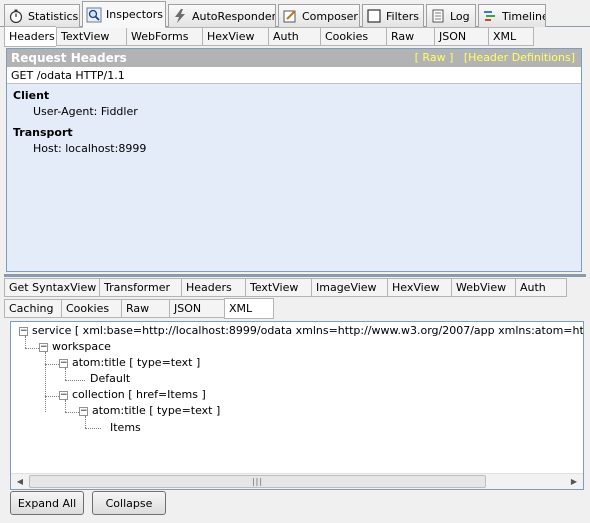 The height and width of the screenshot is (523, 590). Describe the element at coordinates (91, 36) in the screenshot. I see `request-tab-textview: TextView` at that location.